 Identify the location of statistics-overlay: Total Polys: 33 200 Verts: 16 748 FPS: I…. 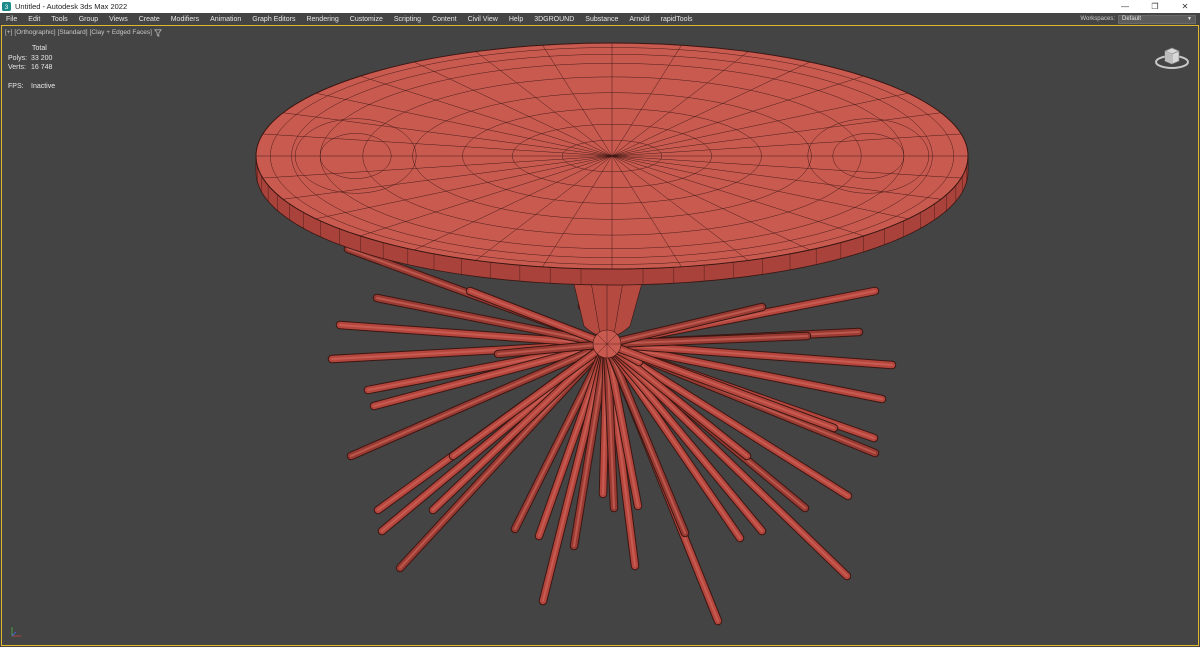
(31, 67).